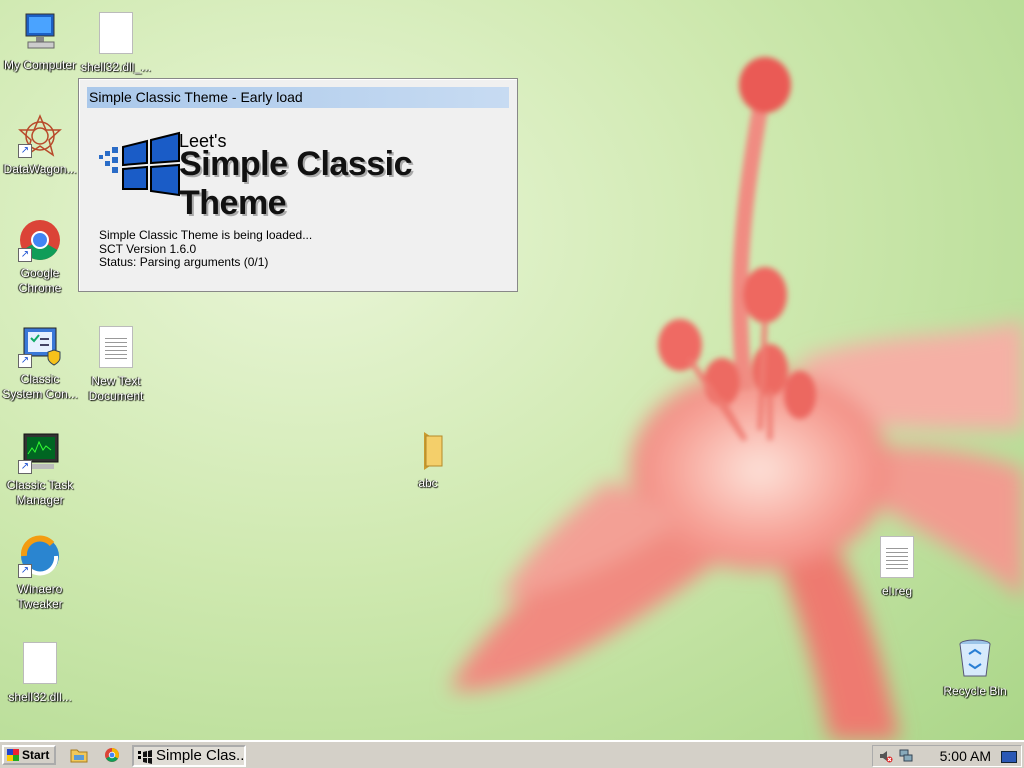  I want to click on desktop-icon-label: Winaero Tweaker, so click(40, 596).